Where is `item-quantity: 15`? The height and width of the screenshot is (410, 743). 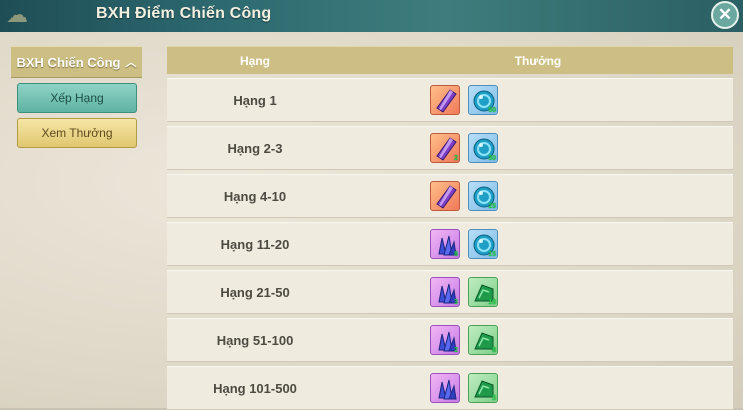 item-quantity: 15 is located at coordinates (492, 254).